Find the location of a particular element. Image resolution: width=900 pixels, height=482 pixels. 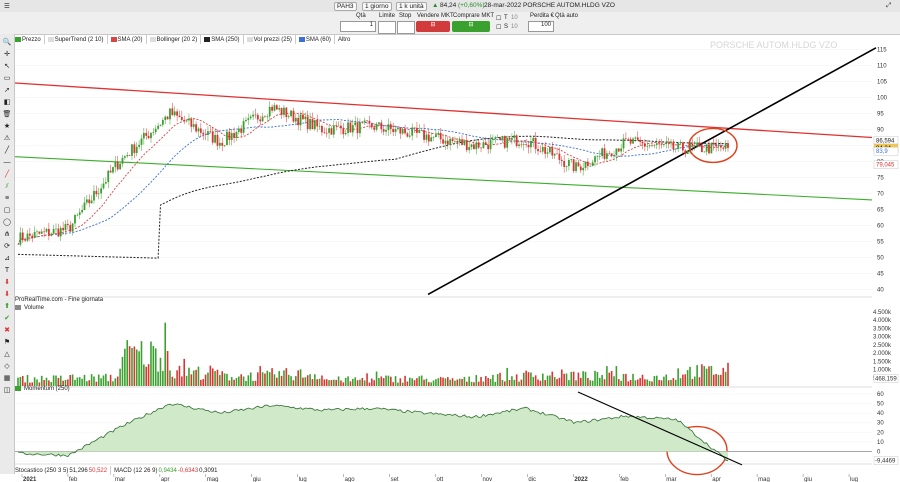

volume-tick-label: 4.500k is located at coordinates (882, 313).